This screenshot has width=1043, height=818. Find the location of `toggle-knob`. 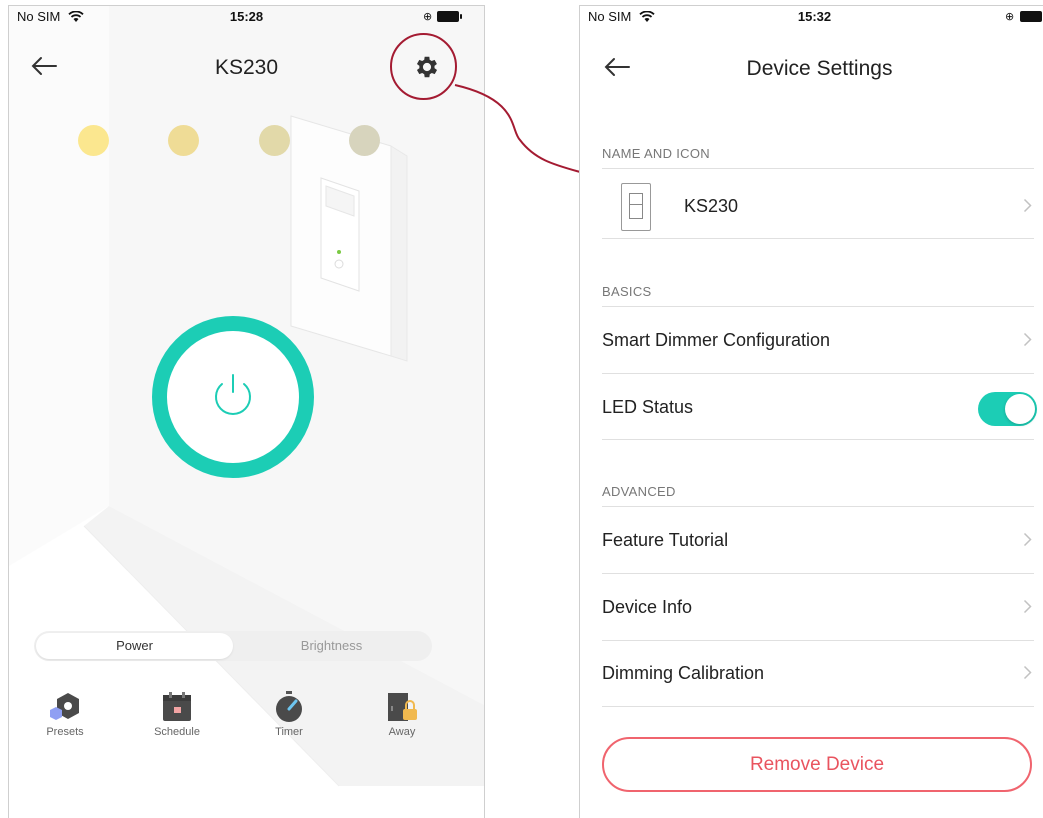

toggle-knob is located at coordinates (1020, 409).